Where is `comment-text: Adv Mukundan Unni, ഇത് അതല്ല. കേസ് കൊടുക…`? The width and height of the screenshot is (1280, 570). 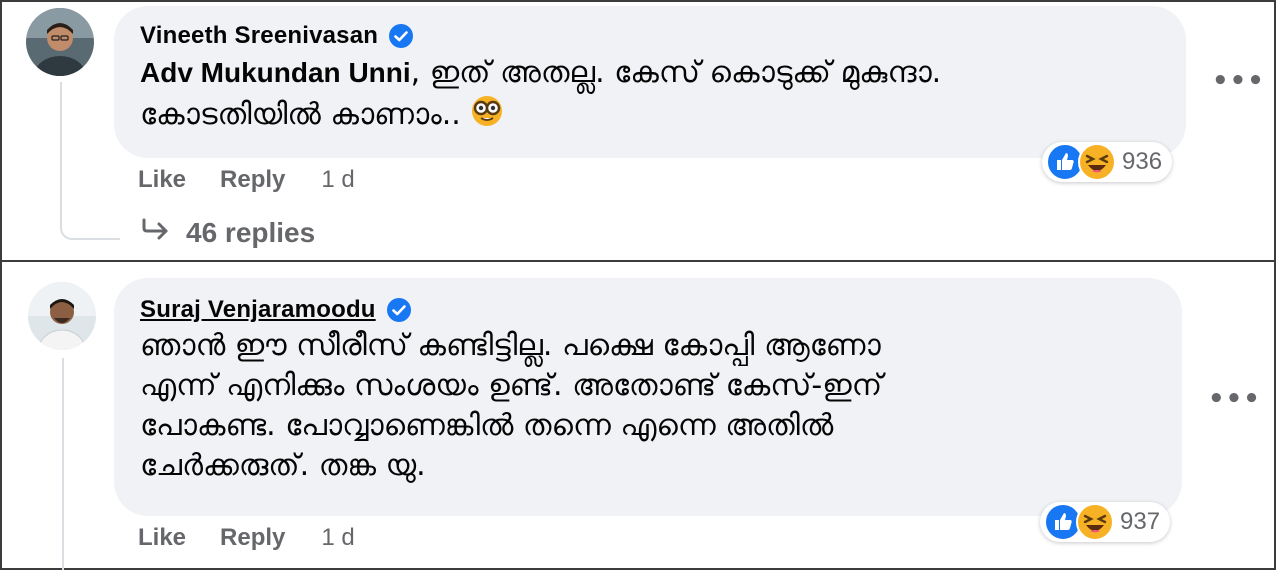 comment-text: Adv Mukundan Unni, ഇത് അതല്ല. കേസ് കൊടുക… is located at coordinates (650, 96).